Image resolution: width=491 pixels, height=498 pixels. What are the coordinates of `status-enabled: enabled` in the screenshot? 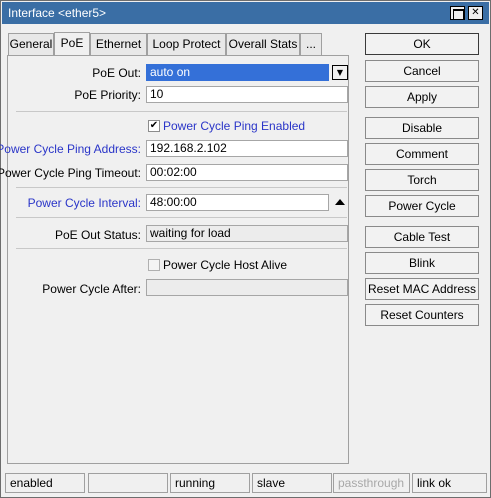 It's located at (45, 483).